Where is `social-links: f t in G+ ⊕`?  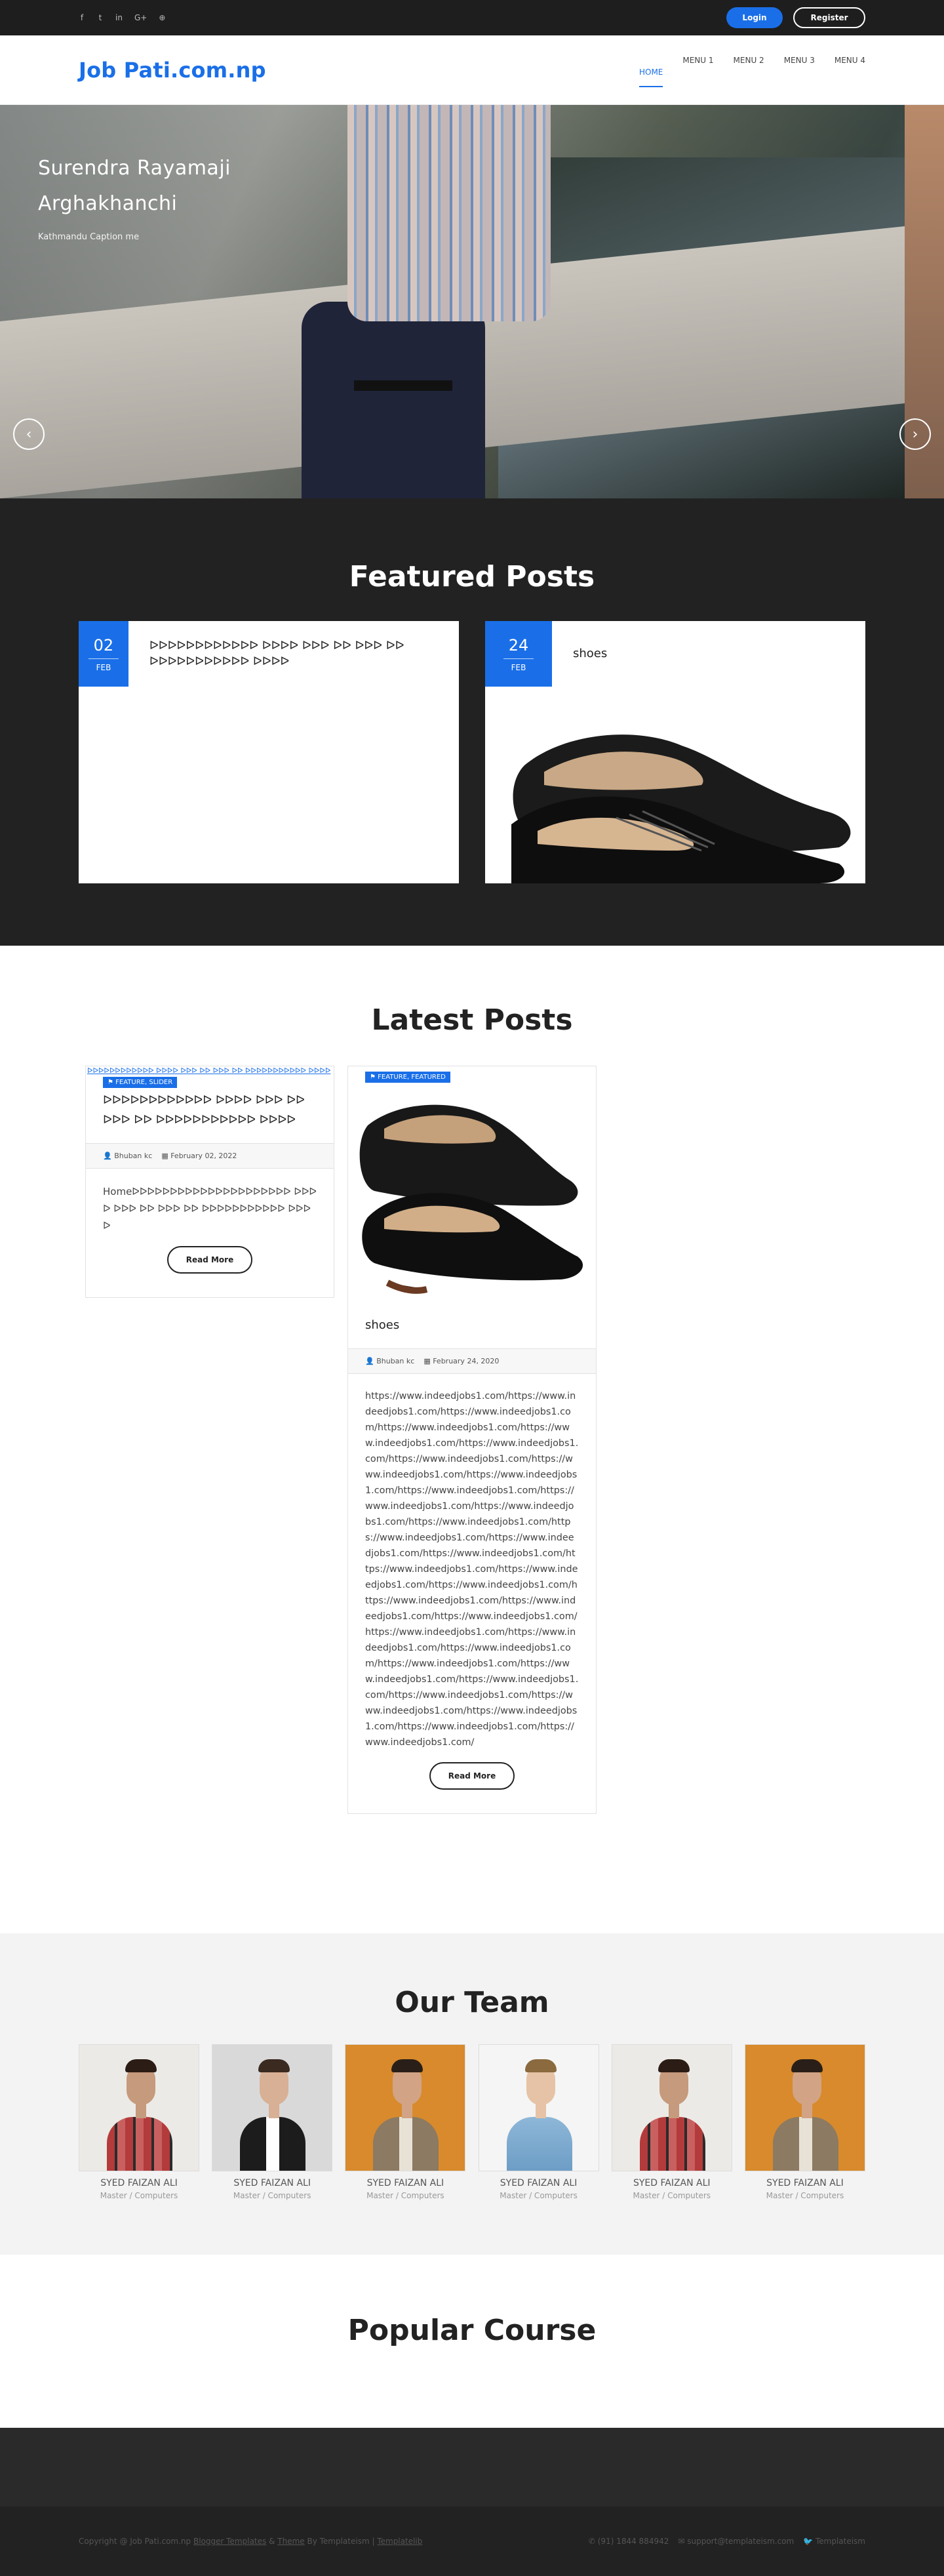
social-links: f t in G+ ⊕ is located at coordinates (122, 17).